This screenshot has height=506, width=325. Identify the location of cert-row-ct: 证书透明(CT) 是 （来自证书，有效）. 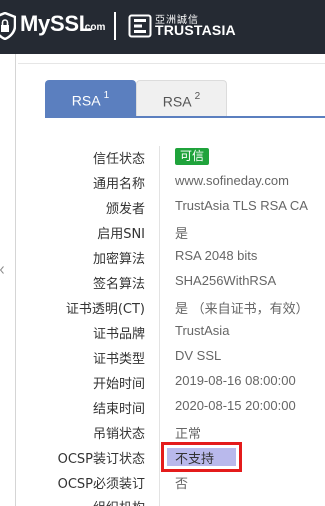
(162, 307).